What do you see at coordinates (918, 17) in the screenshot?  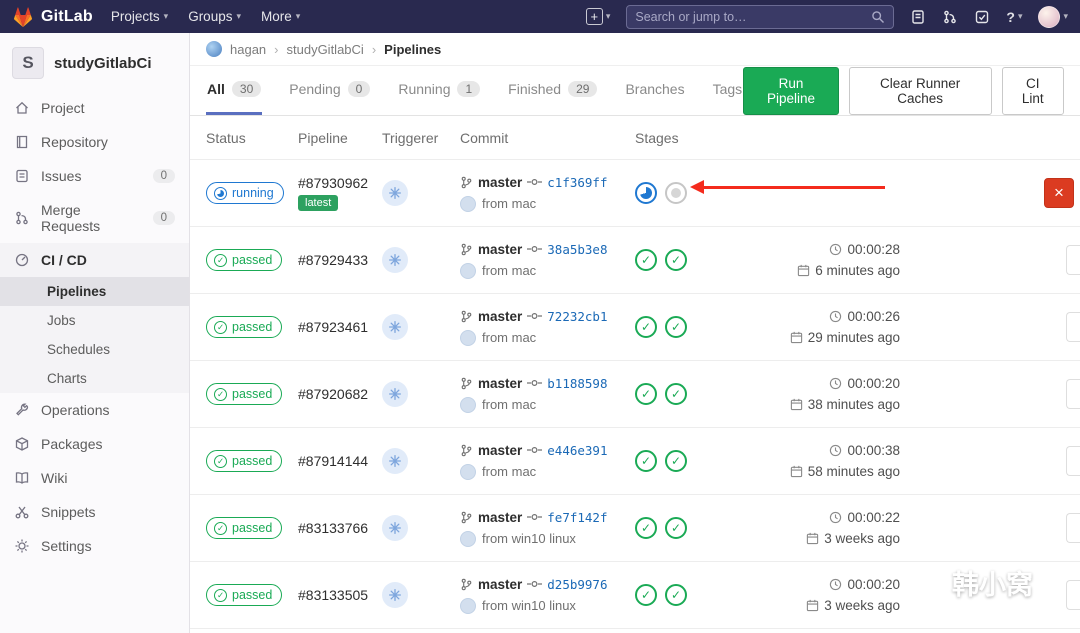 I see `issues-icon` at bounding box center [918, 17].